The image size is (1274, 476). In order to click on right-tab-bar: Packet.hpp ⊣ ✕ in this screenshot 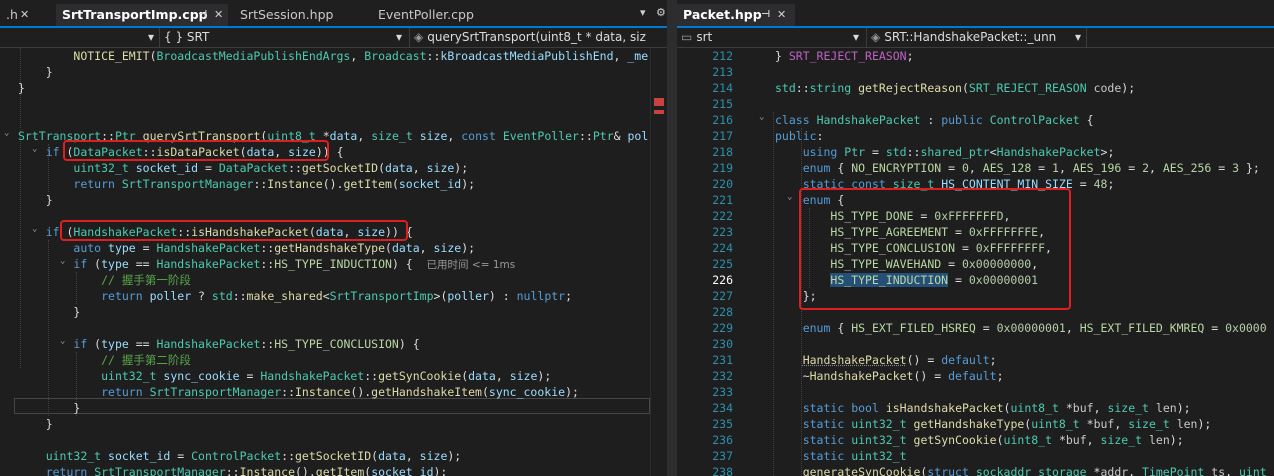, I will do `click(975, 14)`.